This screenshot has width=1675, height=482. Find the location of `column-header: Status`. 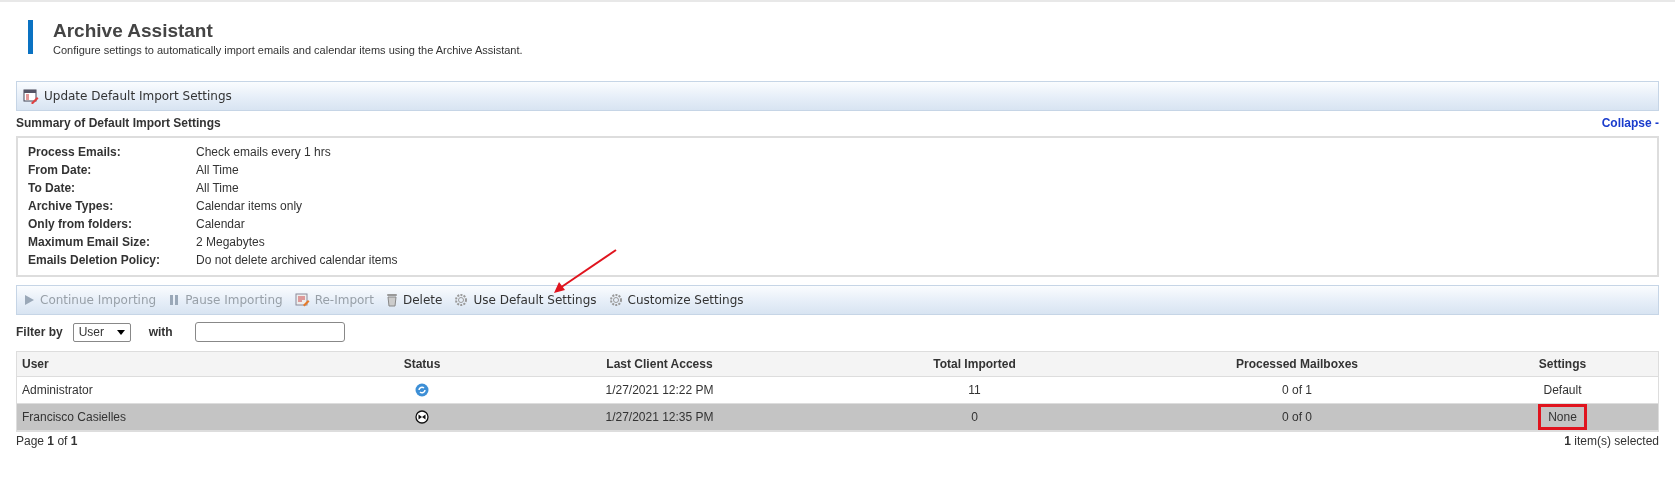

column-header: Status is located at coordinates (422, 364).